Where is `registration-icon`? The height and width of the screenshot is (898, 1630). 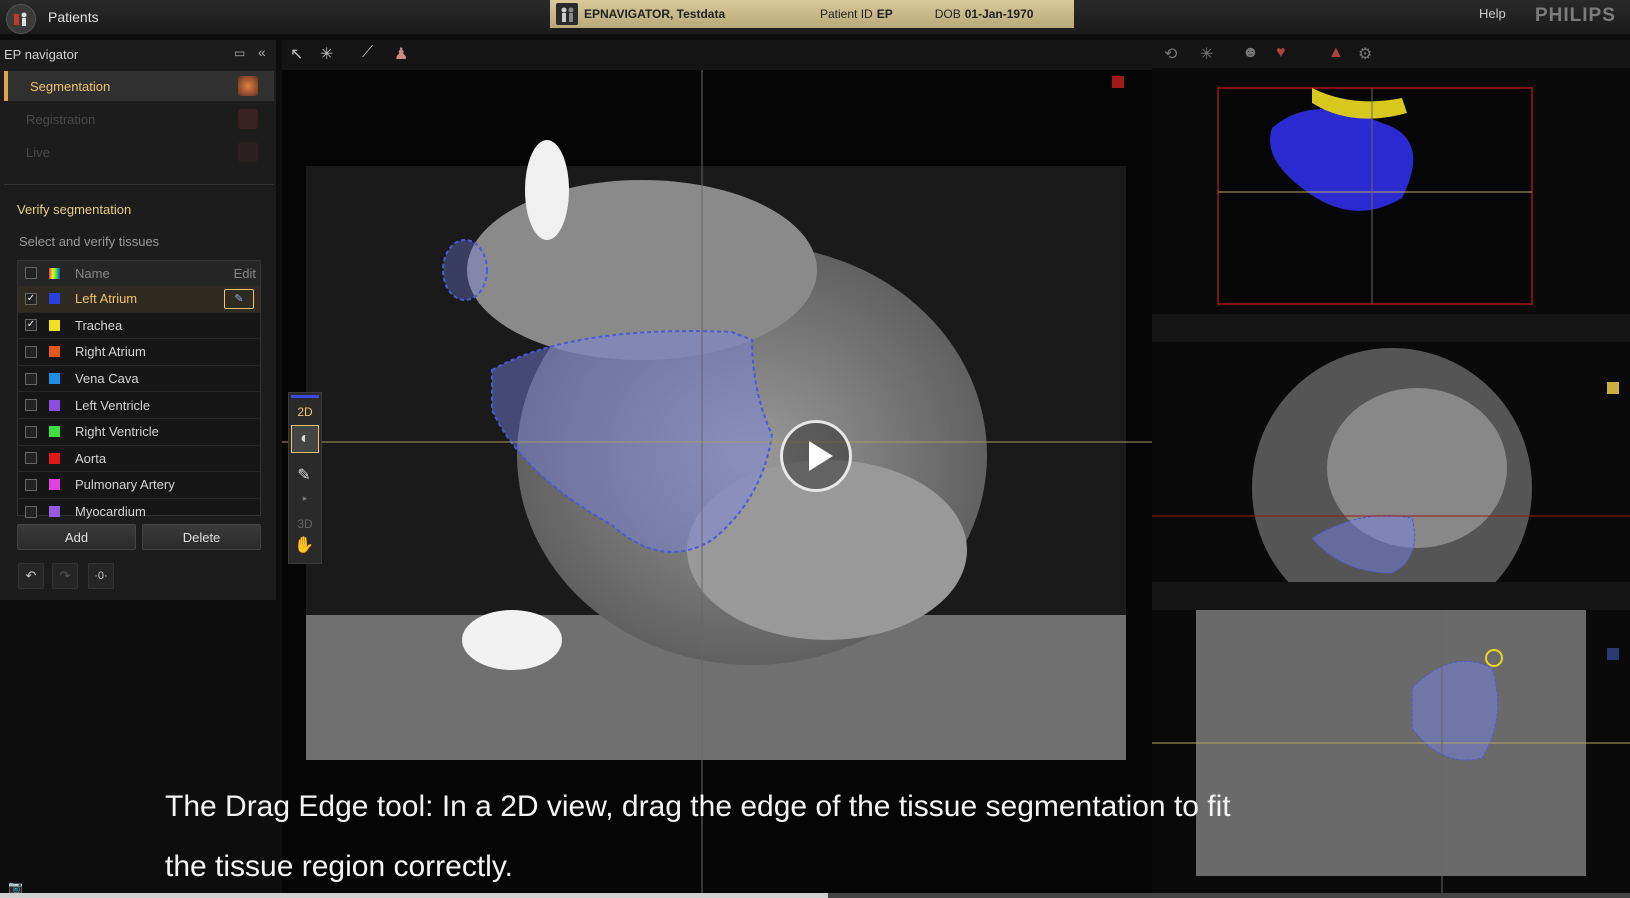 registration-icon is located at coordinates (248, 119).